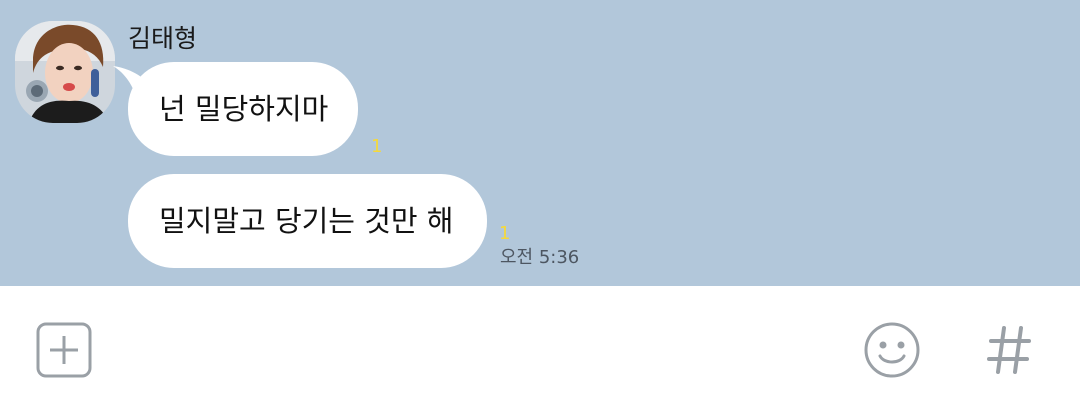  What do you see at coordinates (540, 257) in the screenshot?
I see `message-timestamp: 오전 5:36` at bounding box center [540, 257].